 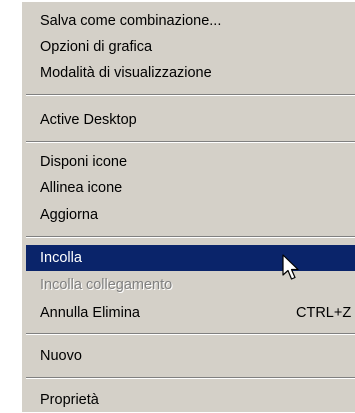 I want to click on menu-item-new: Nuovo, so click(x=190, y=356).